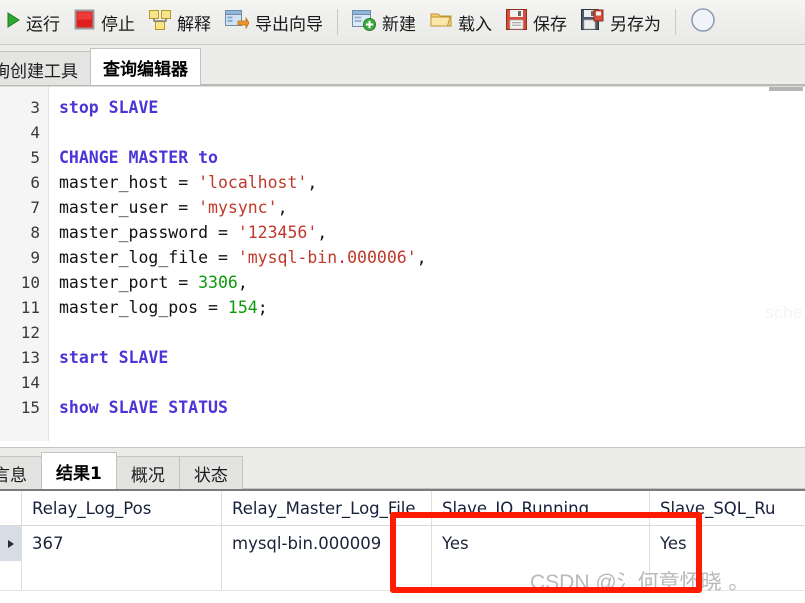  Describe the element at coordinates (145, 66) in the screenshot. I see `tab-query-editor: 查询编辑器` at that location.